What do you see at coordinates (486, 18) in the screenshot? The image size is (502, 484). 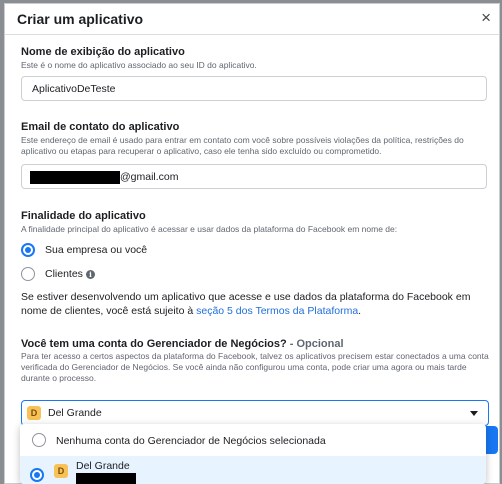 I see `close-icon: ×` at bounding box center [486, 18].